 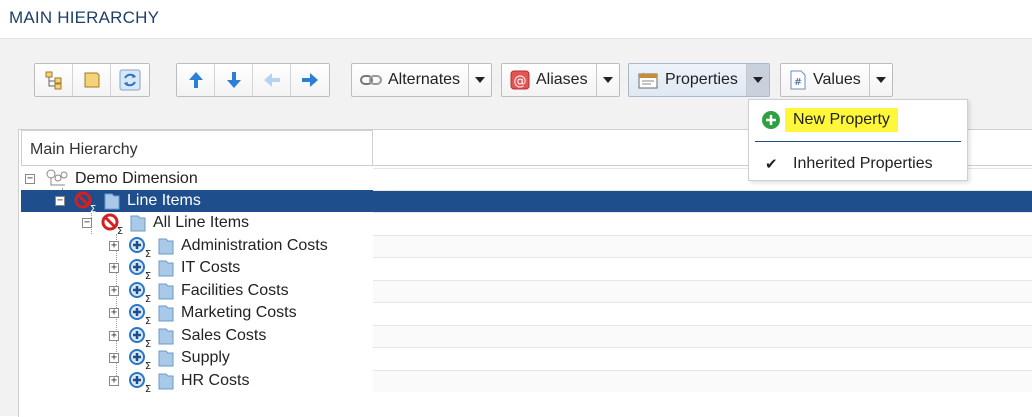 What do you see at coordinates (520, 80) in the screenshot?
I see `at-sign-icon: @` at bounding box center [520, 80].